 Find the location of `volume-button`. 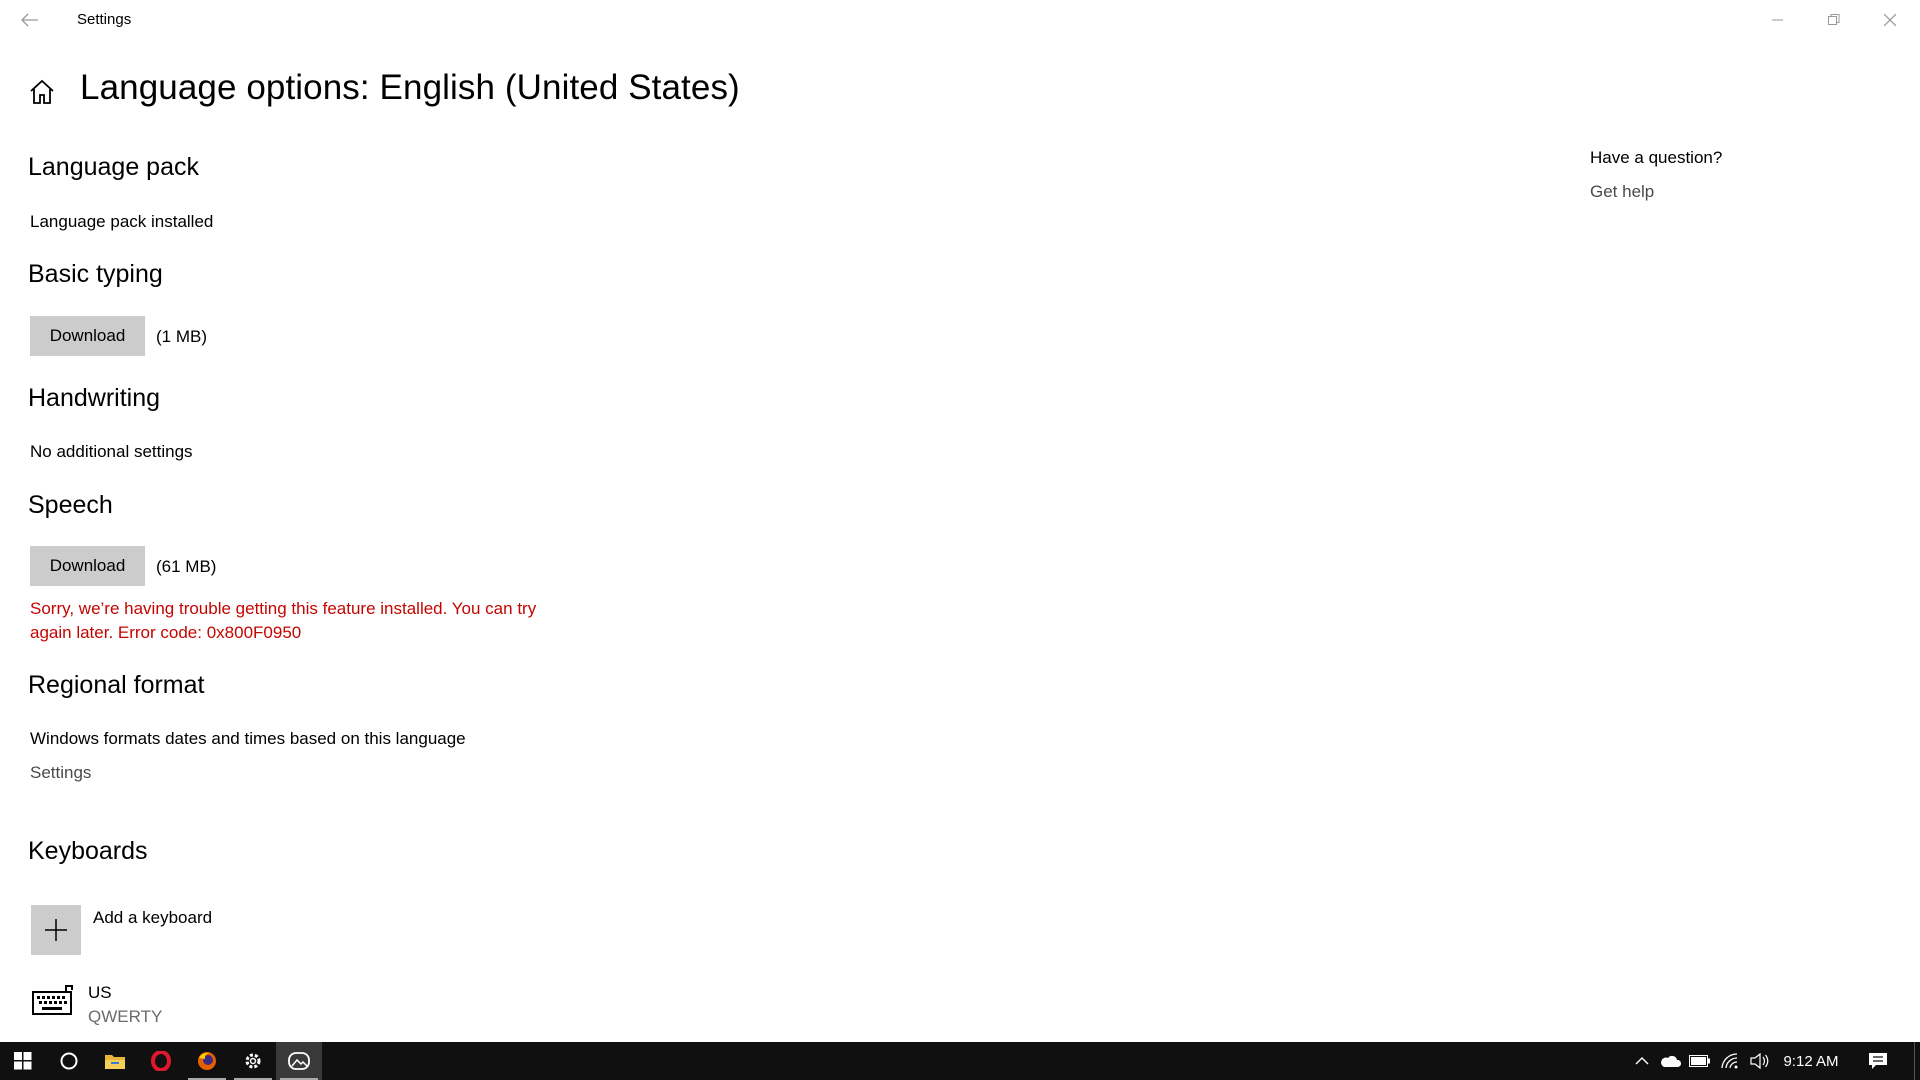

volume-button is located at coordinates (1760, 1061).